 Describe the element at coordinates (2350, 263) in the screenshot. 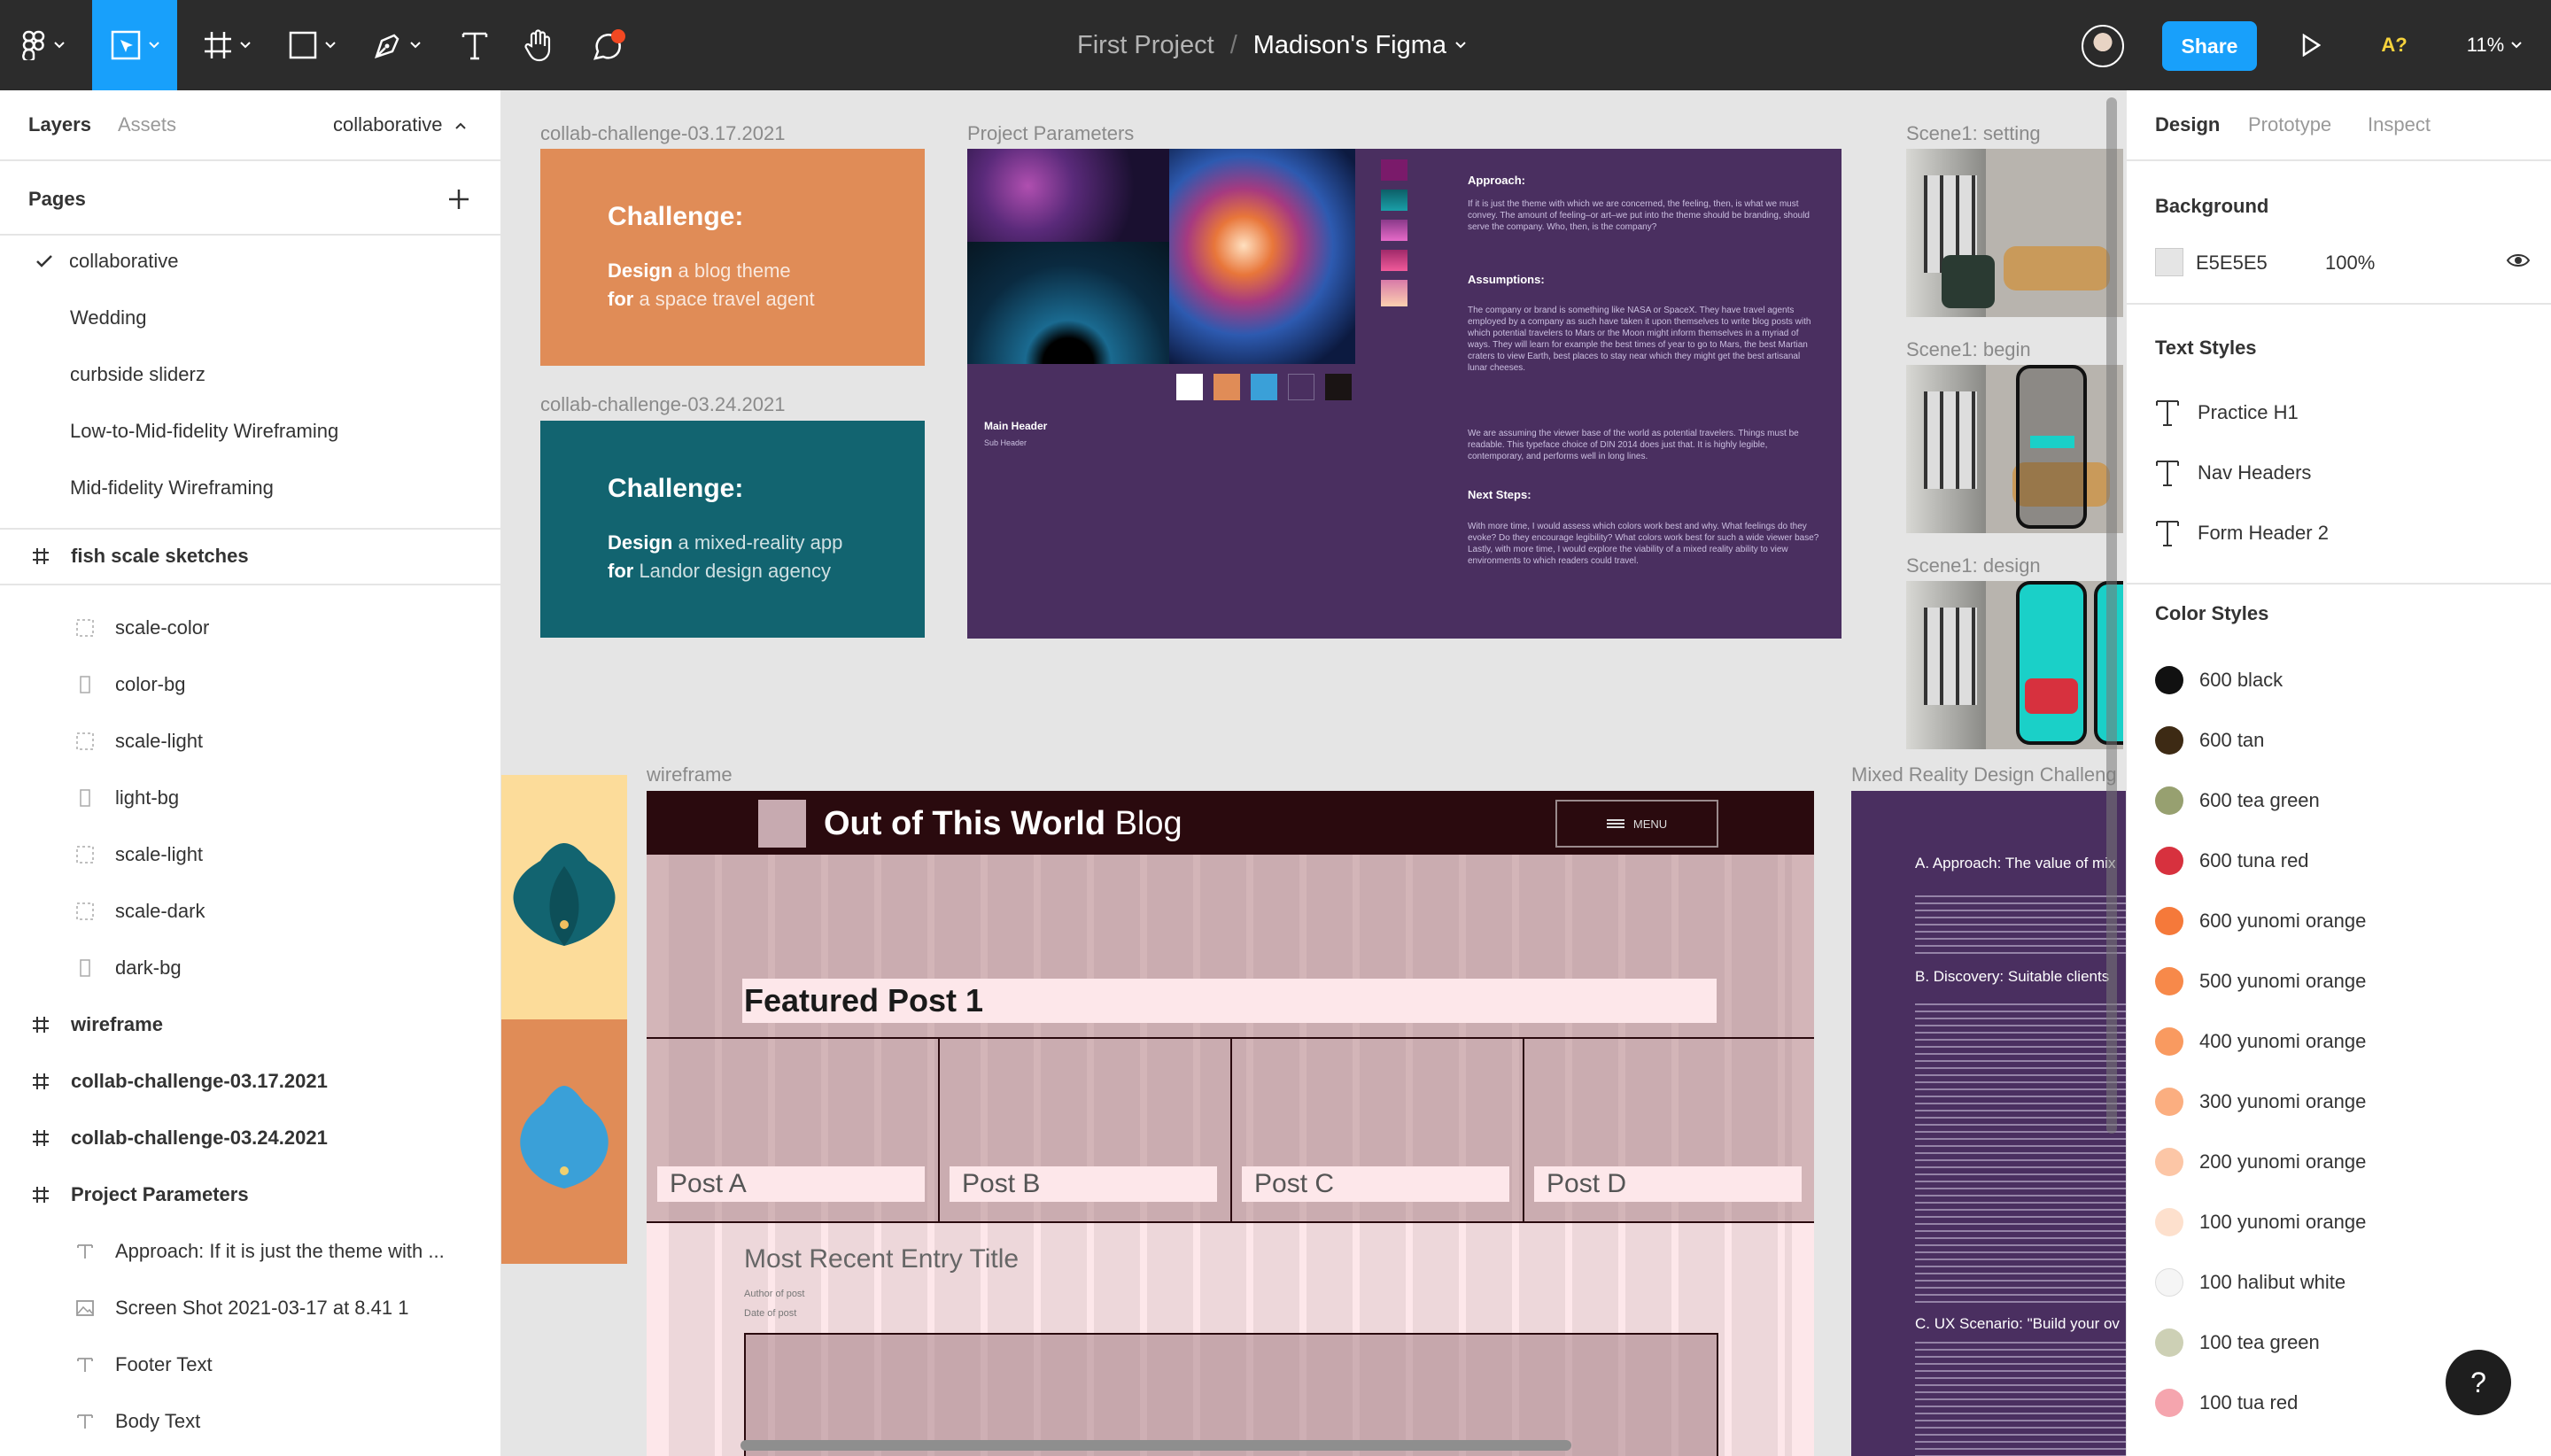

I see `background-opacity-input: 100%` at that location.